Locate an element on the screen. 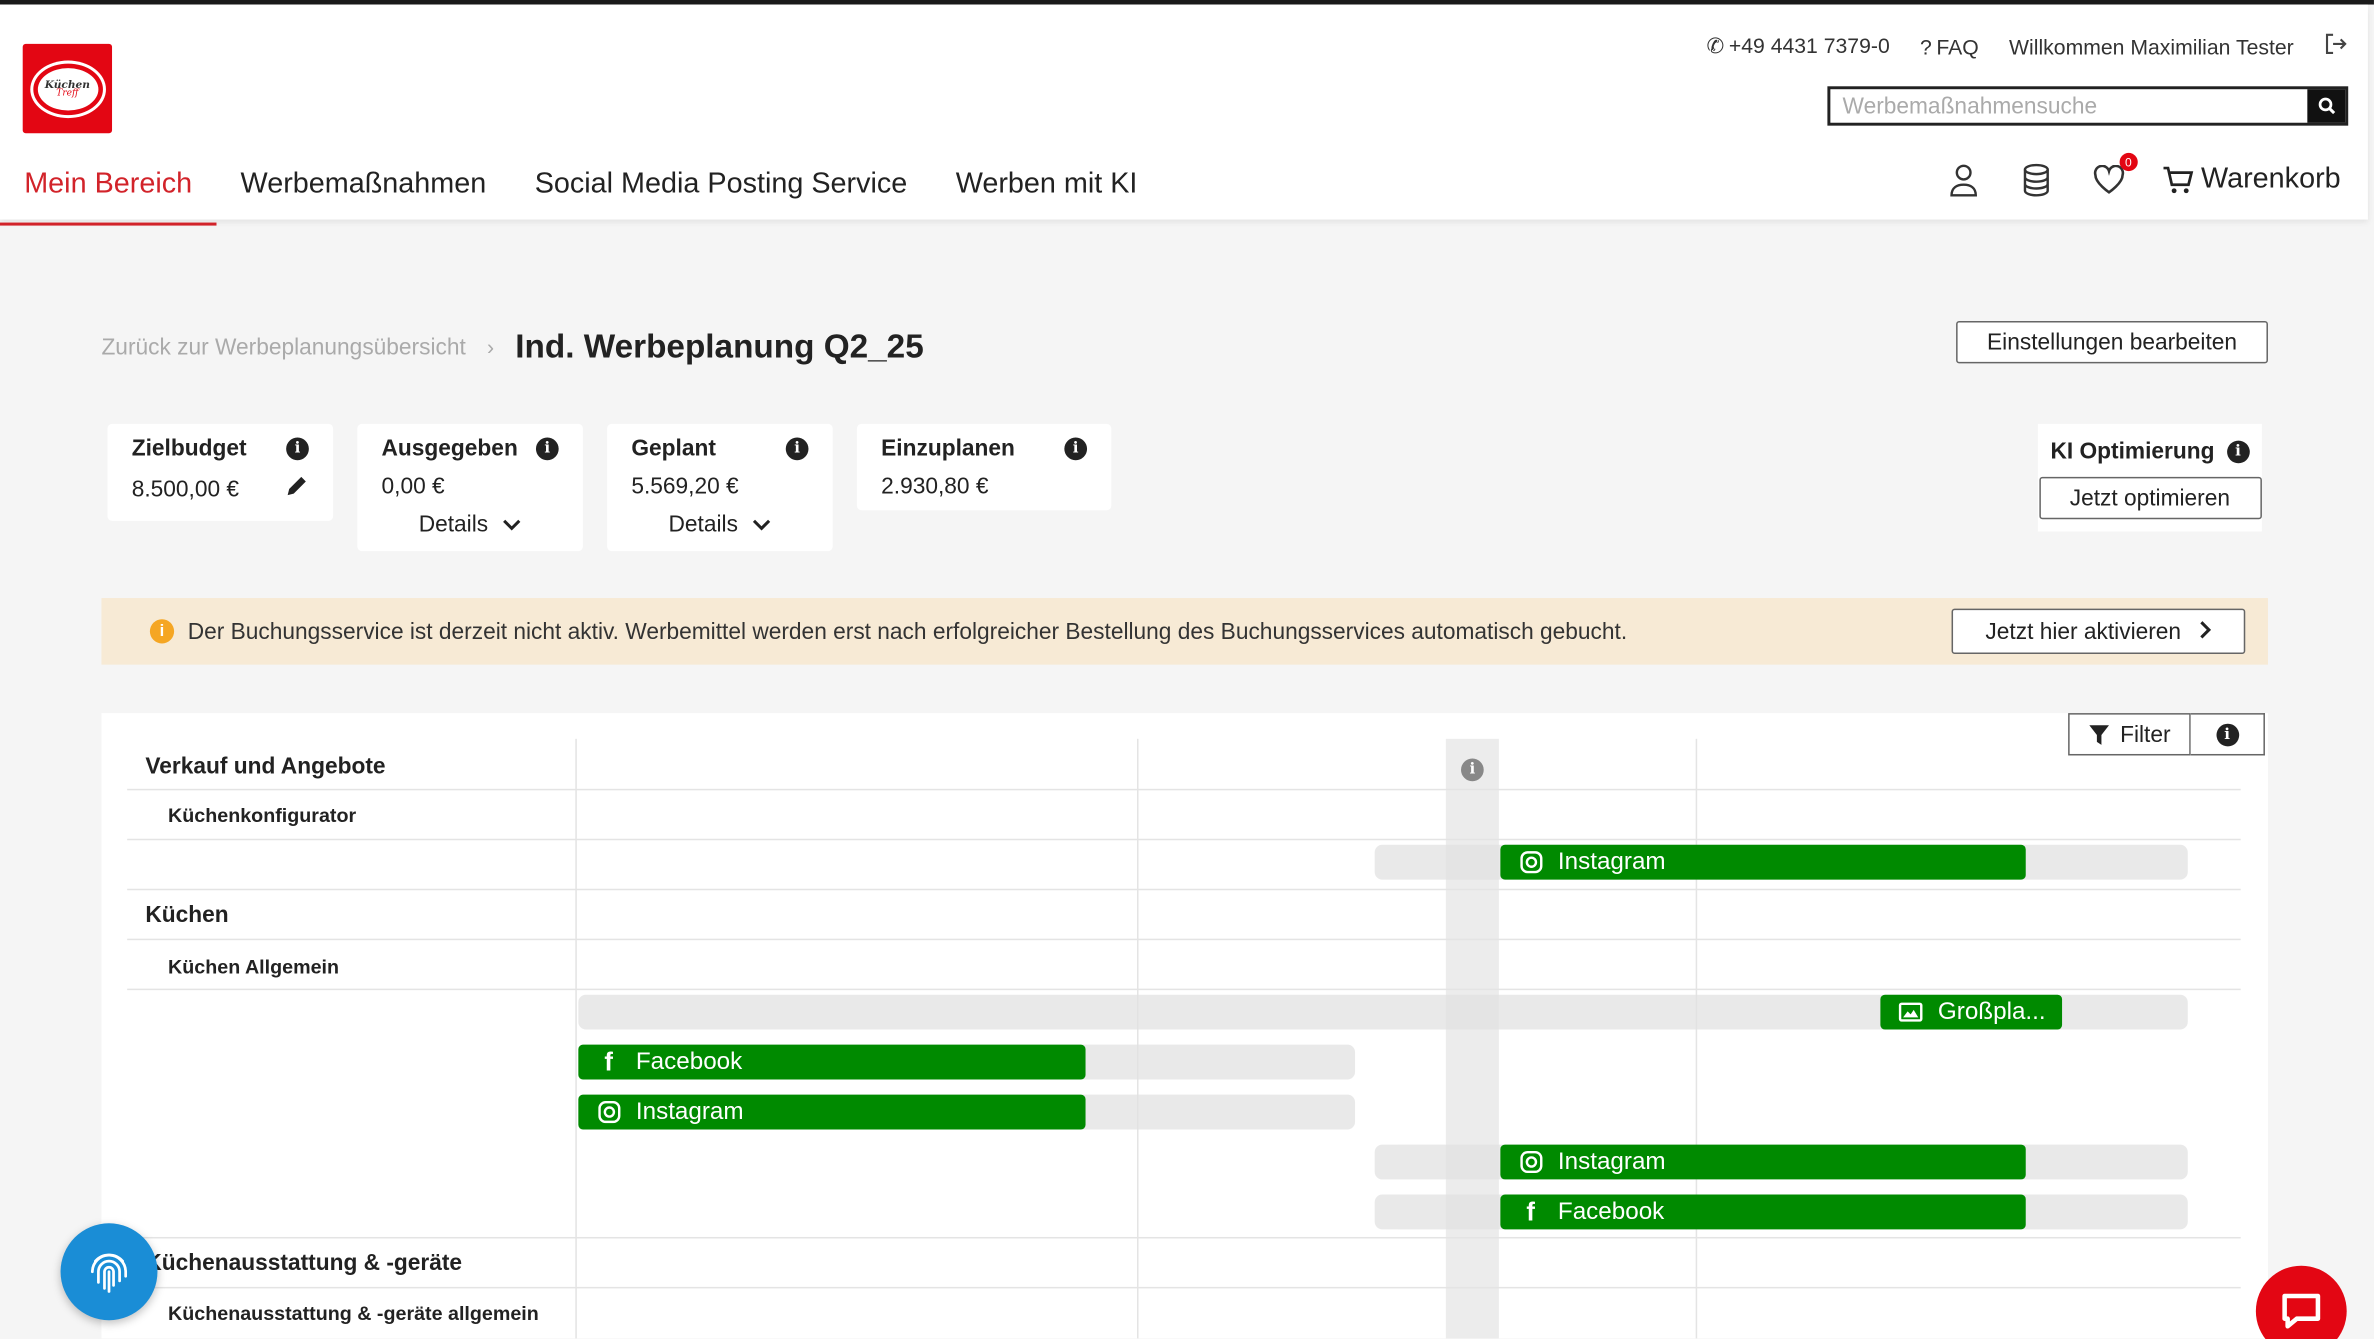  logo-text-2: Treff is located at coordinates (67, 93).